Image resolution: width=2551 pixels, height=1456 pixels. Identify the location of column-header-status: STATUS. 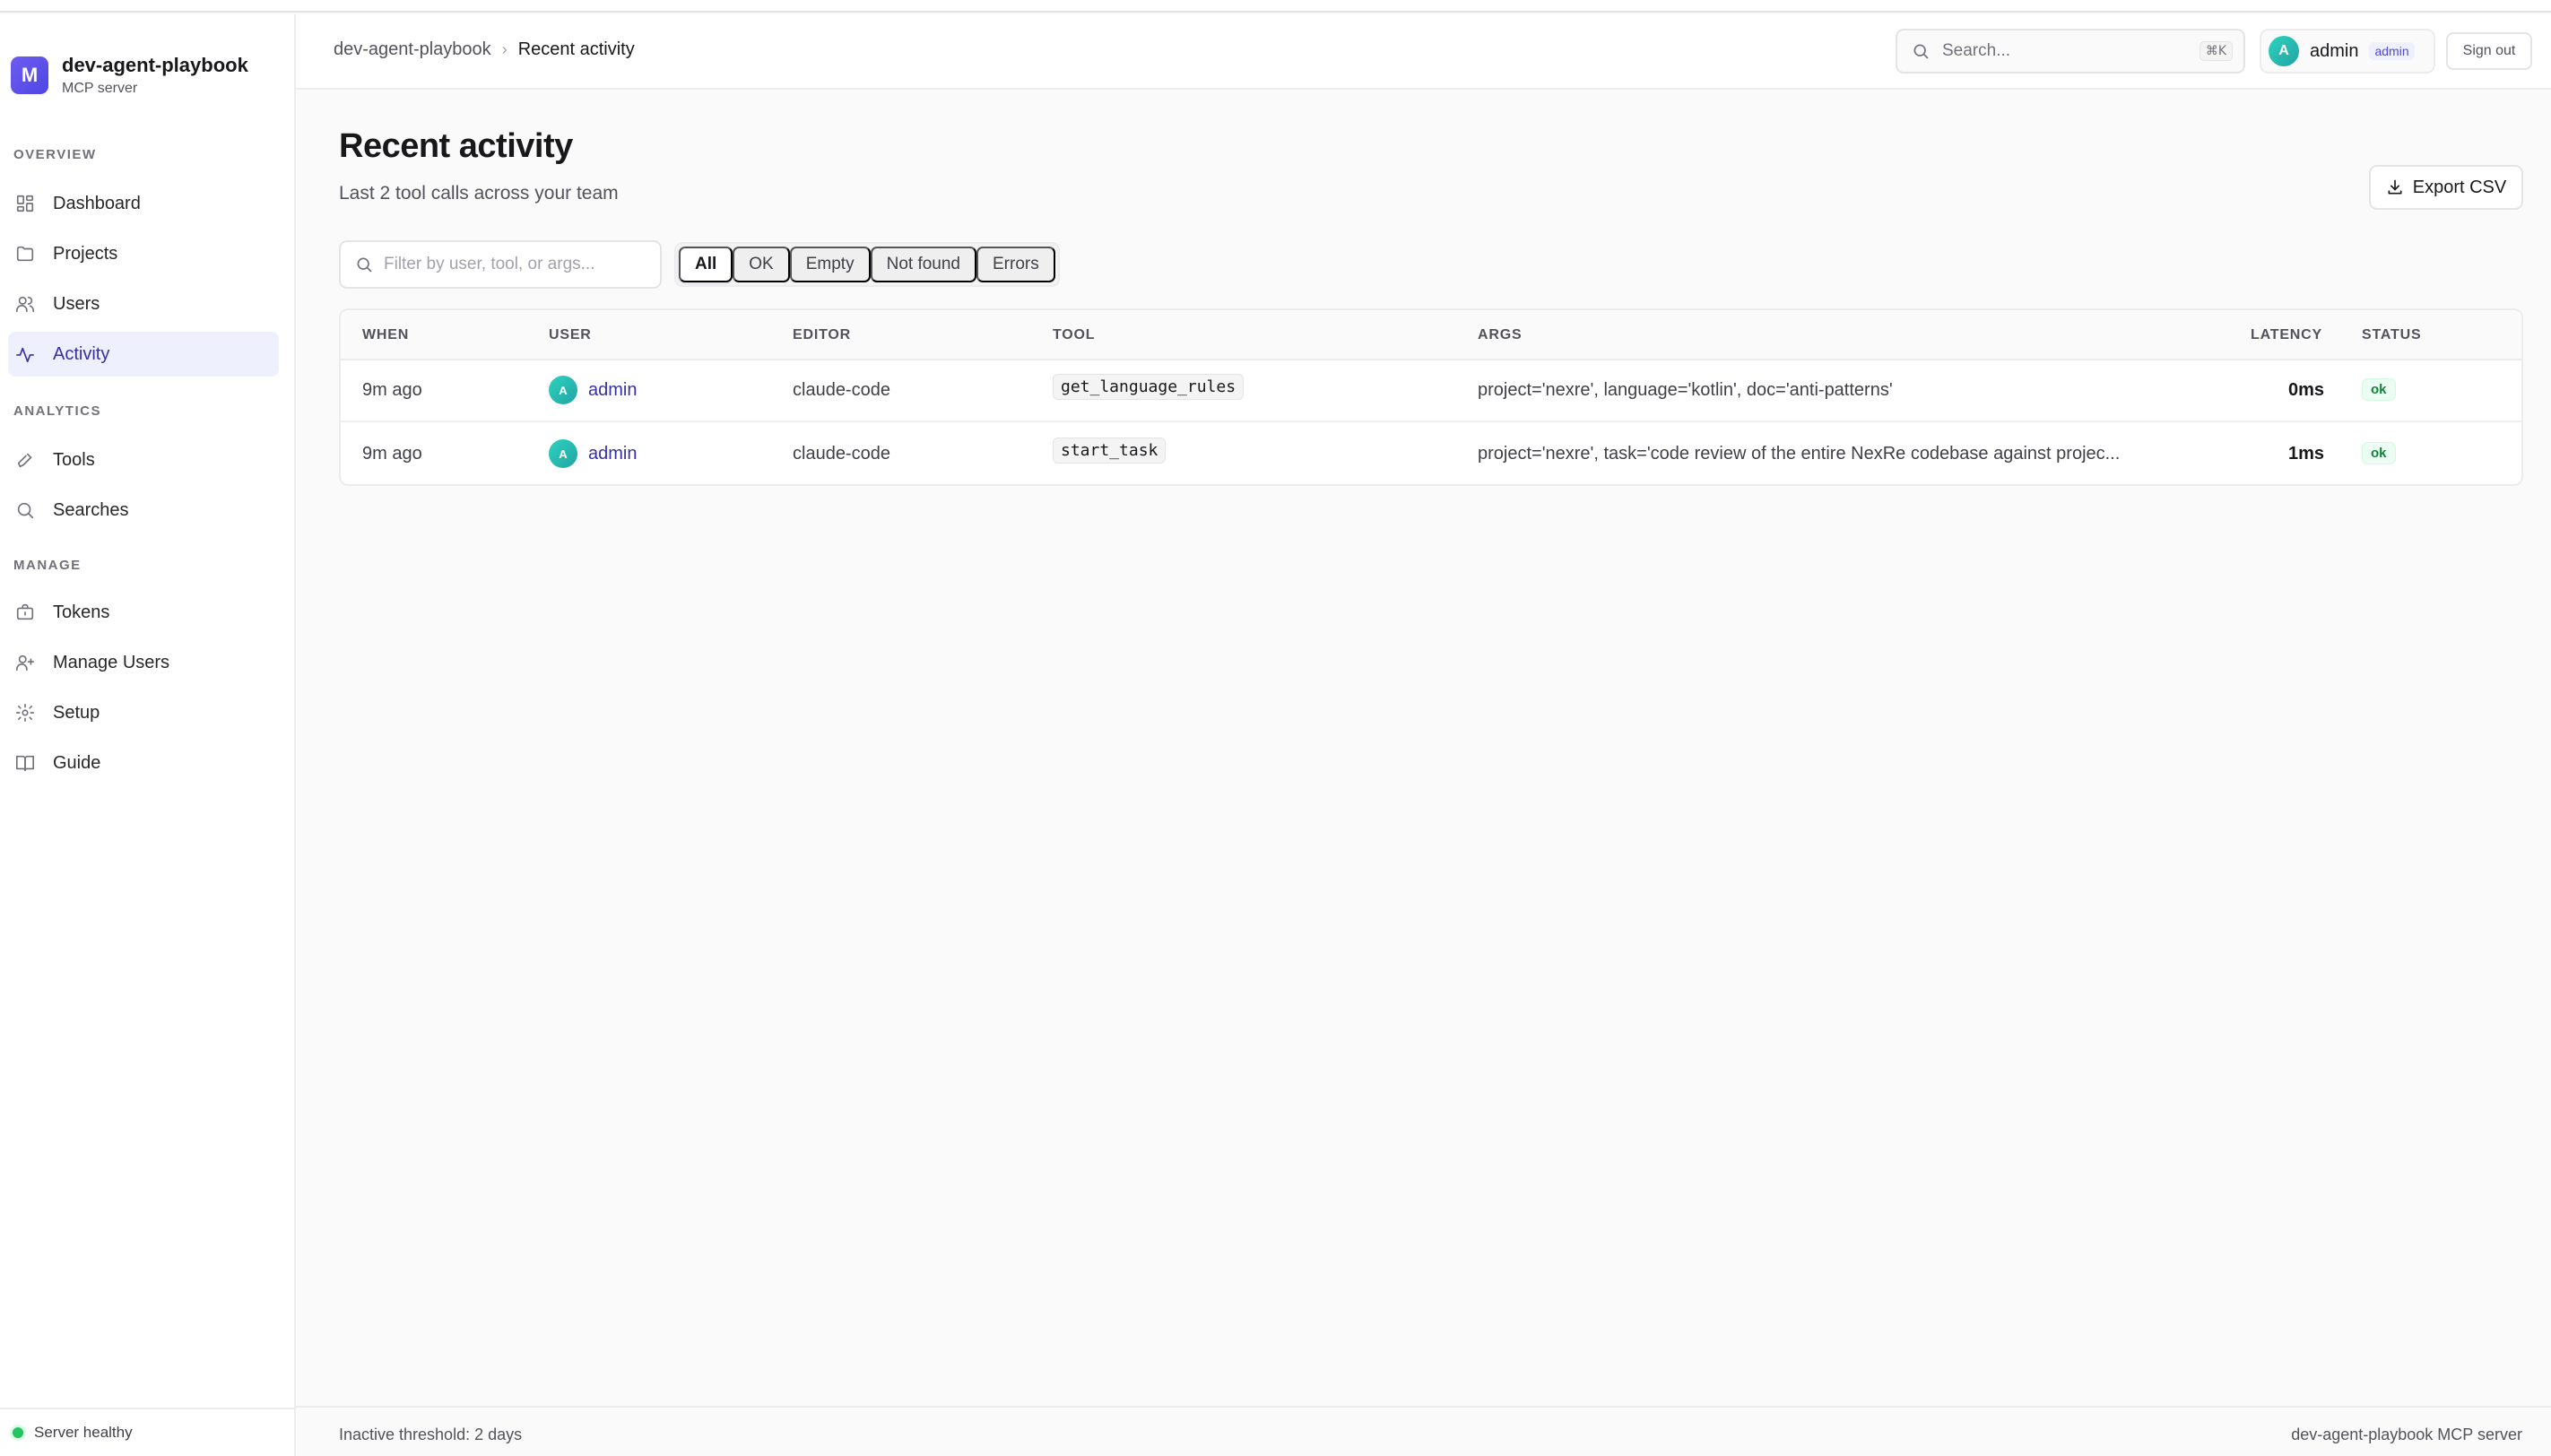
(2391, 335).